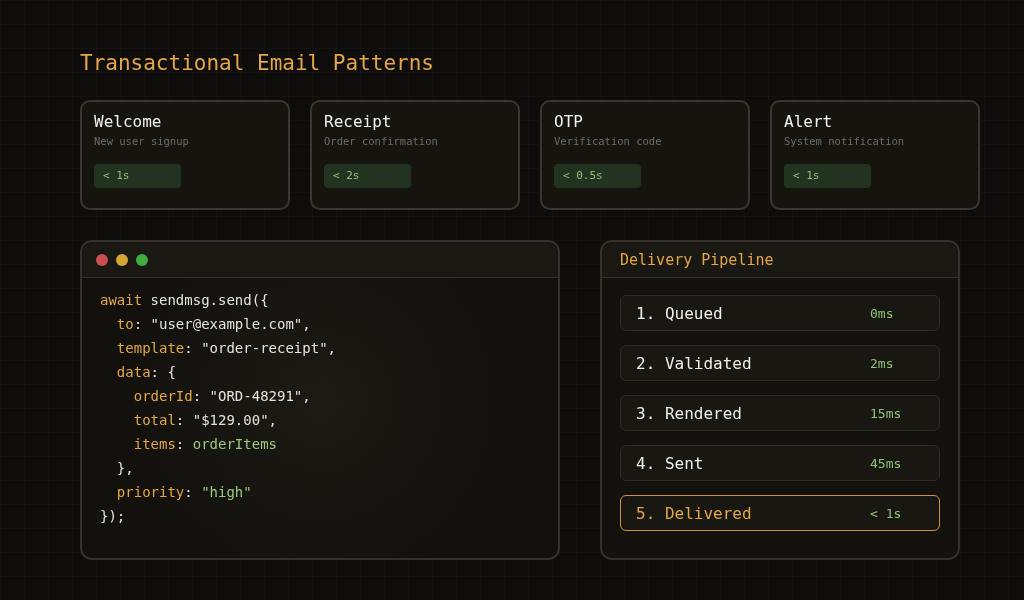 This screenshot has width=1024, height=600. Describe the element at coordinates (102, 259) in the screenshot. I see `close-icon` at that location.